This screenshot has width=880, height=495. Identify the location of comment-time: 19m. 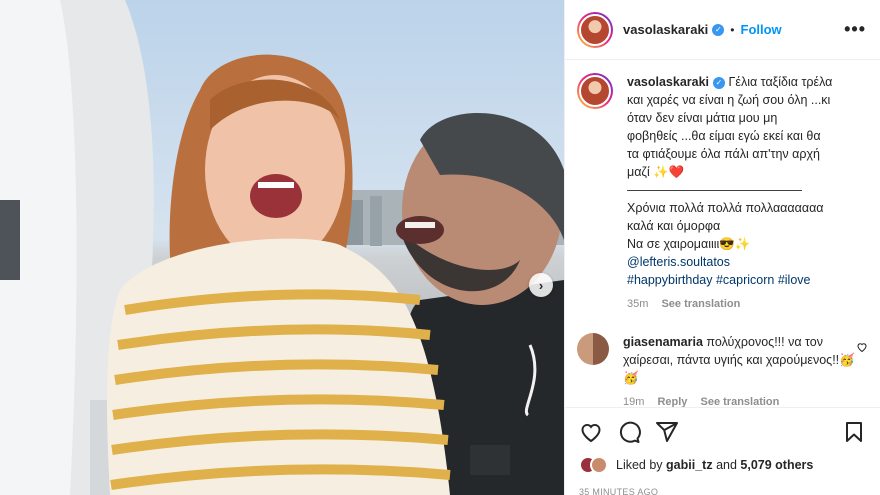
(633, 401).